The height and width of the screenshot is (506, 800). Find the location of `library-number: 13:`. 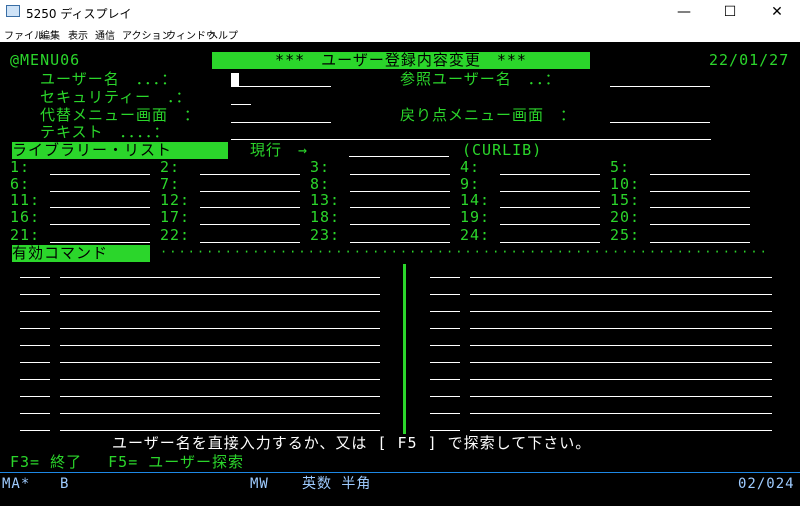

library-number: 13: is located at coordinates (325, 200).